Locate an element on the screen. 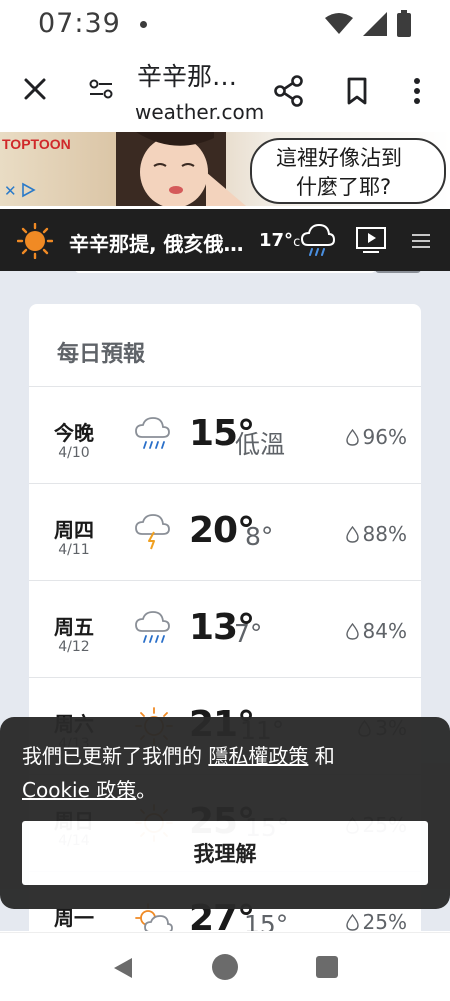  search-button-edge is located at coordinates (398, 272).